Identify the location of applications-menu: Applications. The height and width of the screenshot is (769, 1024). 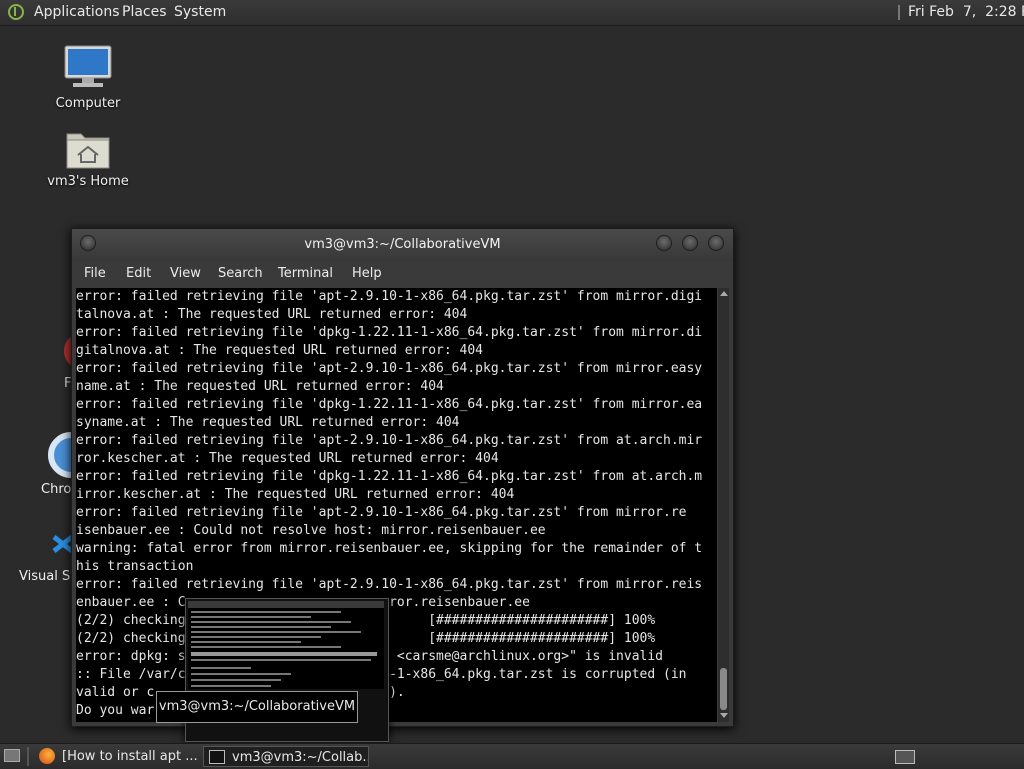
(77, 12).